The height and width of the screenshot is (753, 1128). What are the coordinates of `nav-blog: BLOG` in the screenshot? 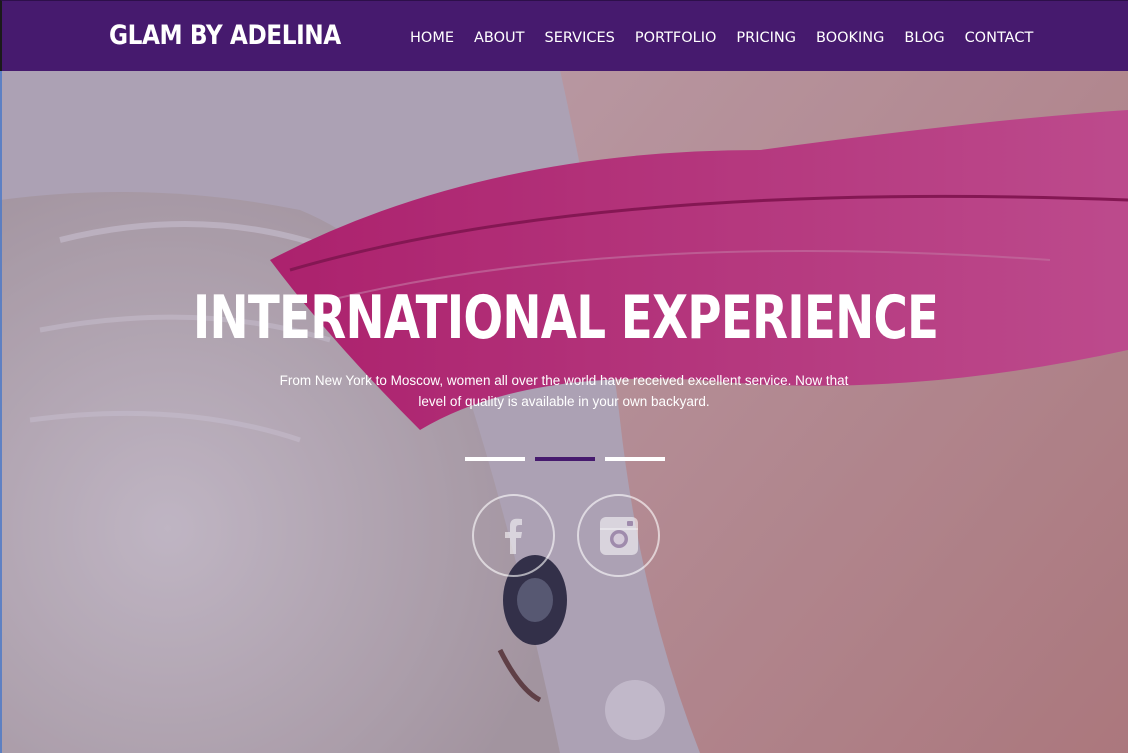 It's located at (924, 38).